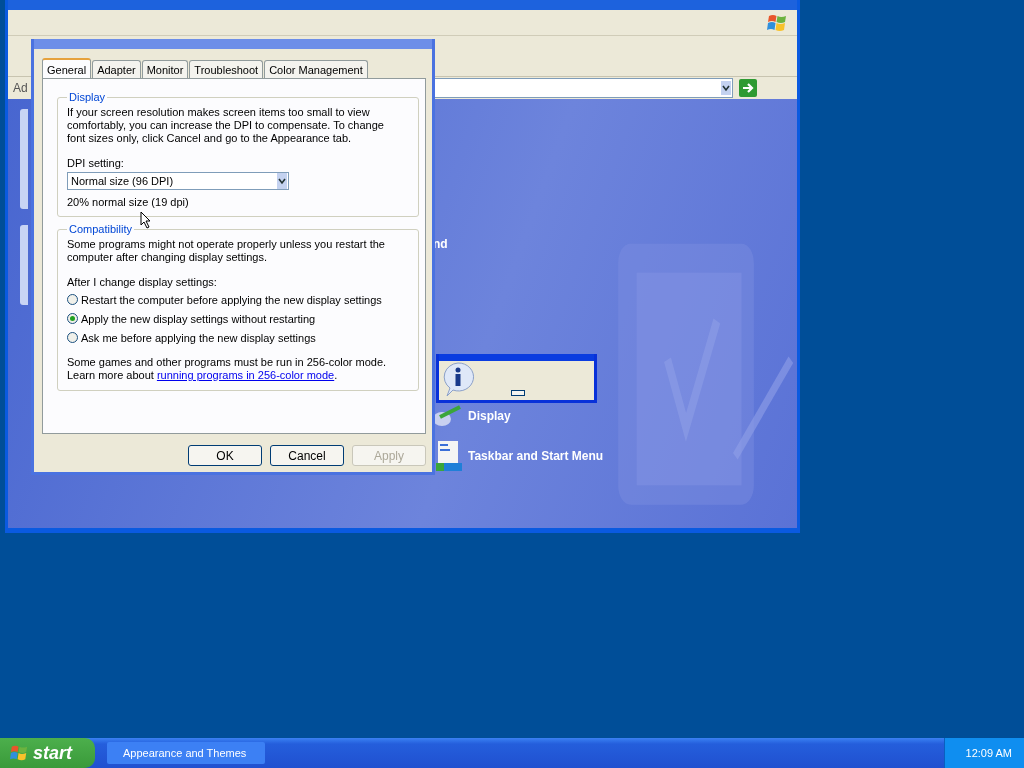 This screenshot has width=1024, height=768. I want to click on dropdown-icon, so click(726, 88).